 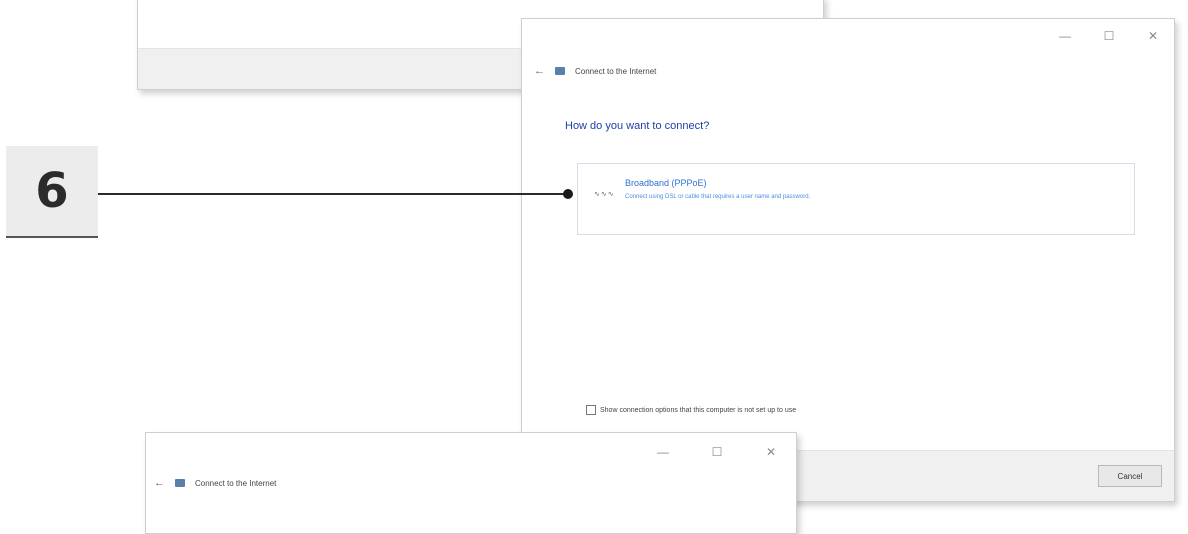 What do you see at coordinates (52, 192) in the screenshot?
I see `step-number-badge: 6` at bounding box center [52, 192].